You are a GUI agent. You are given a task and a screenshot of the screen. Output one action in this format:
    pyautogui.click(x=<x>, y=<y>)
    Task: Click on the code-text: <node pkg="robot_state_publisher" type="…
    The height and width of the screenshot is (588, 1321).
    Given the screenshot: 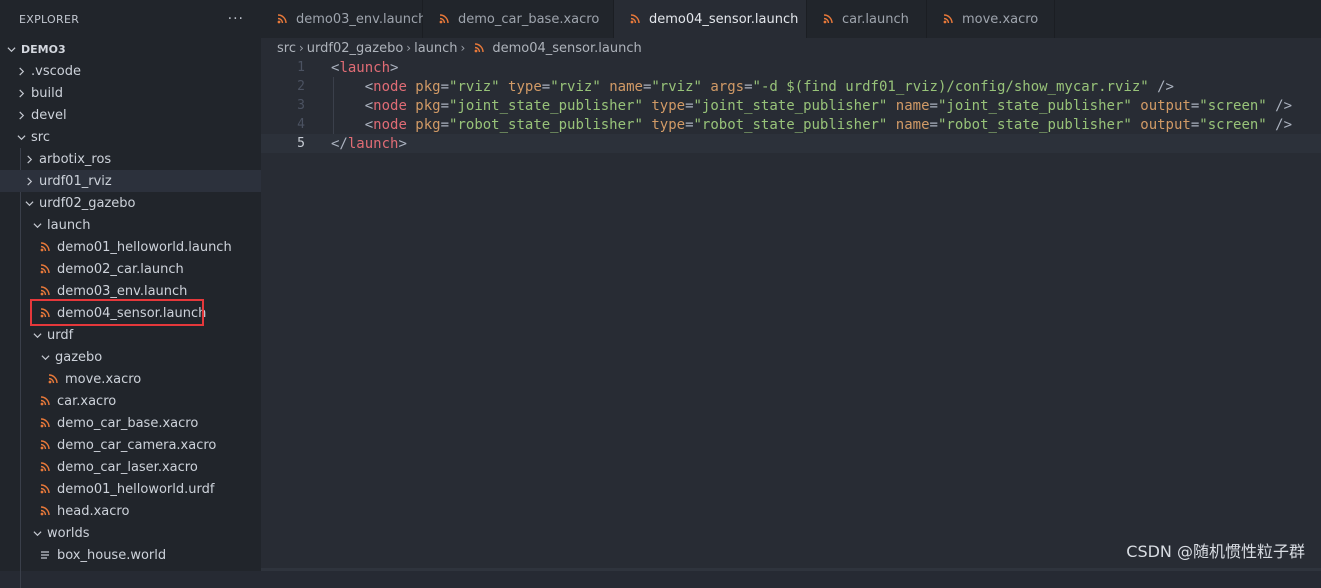 What is the action you would take?
    pyautogui.click(x=811, y=125)
    